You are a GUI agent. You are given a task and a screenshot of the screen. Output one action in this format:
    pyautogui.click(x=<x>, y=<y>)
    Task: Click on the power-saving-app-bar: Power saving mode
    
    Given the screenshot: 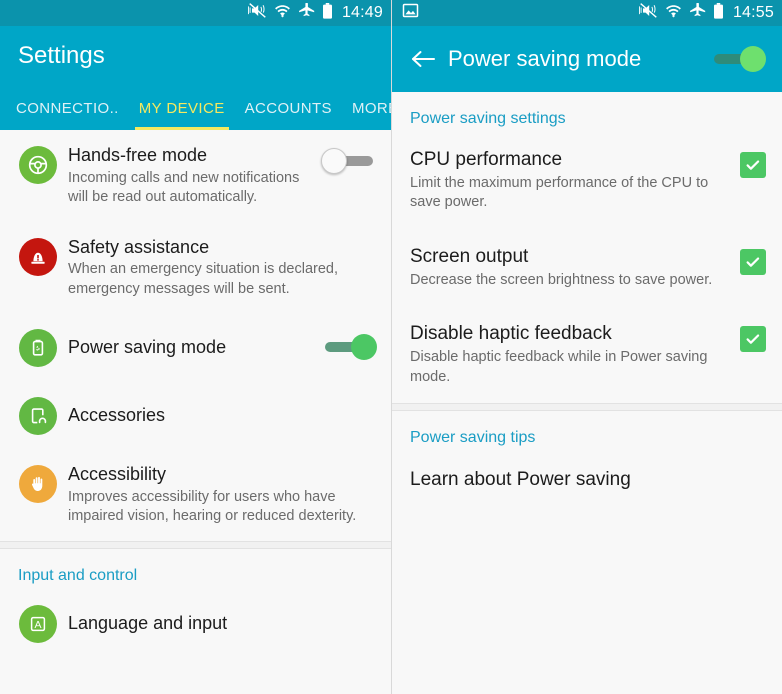 What is the action you would take?
    pyautogui.click(x=587, y=59)
    